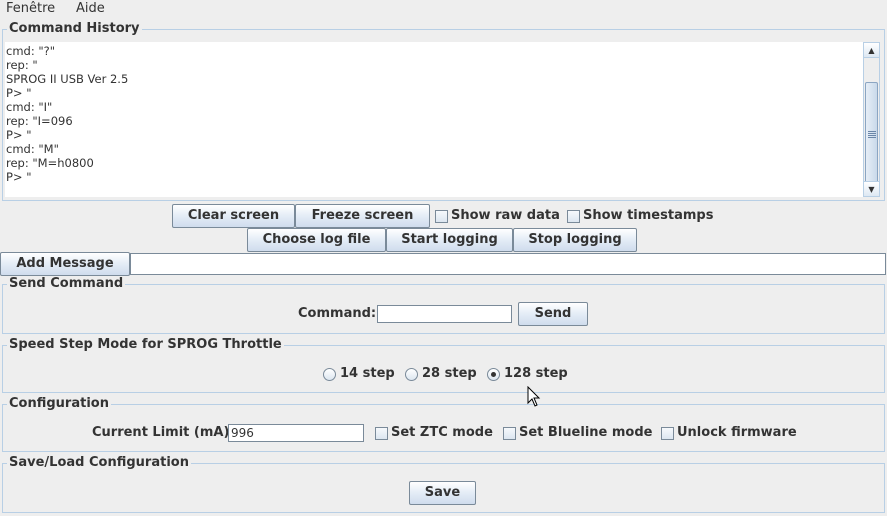 This screenshot has width=887, height=516. Describe the element at coordinates (30, 8) in the screenshot. I see `menu-window: Fenêtre` at that location.